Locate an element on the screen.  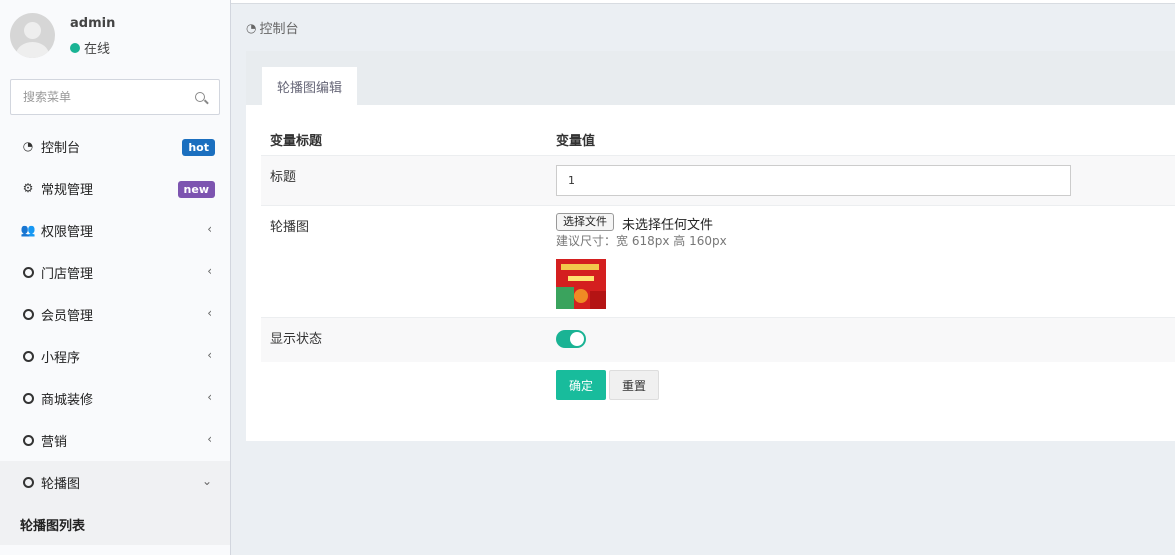
sidebar-item-label: 常规管理 is located at coordinates (67, 190).